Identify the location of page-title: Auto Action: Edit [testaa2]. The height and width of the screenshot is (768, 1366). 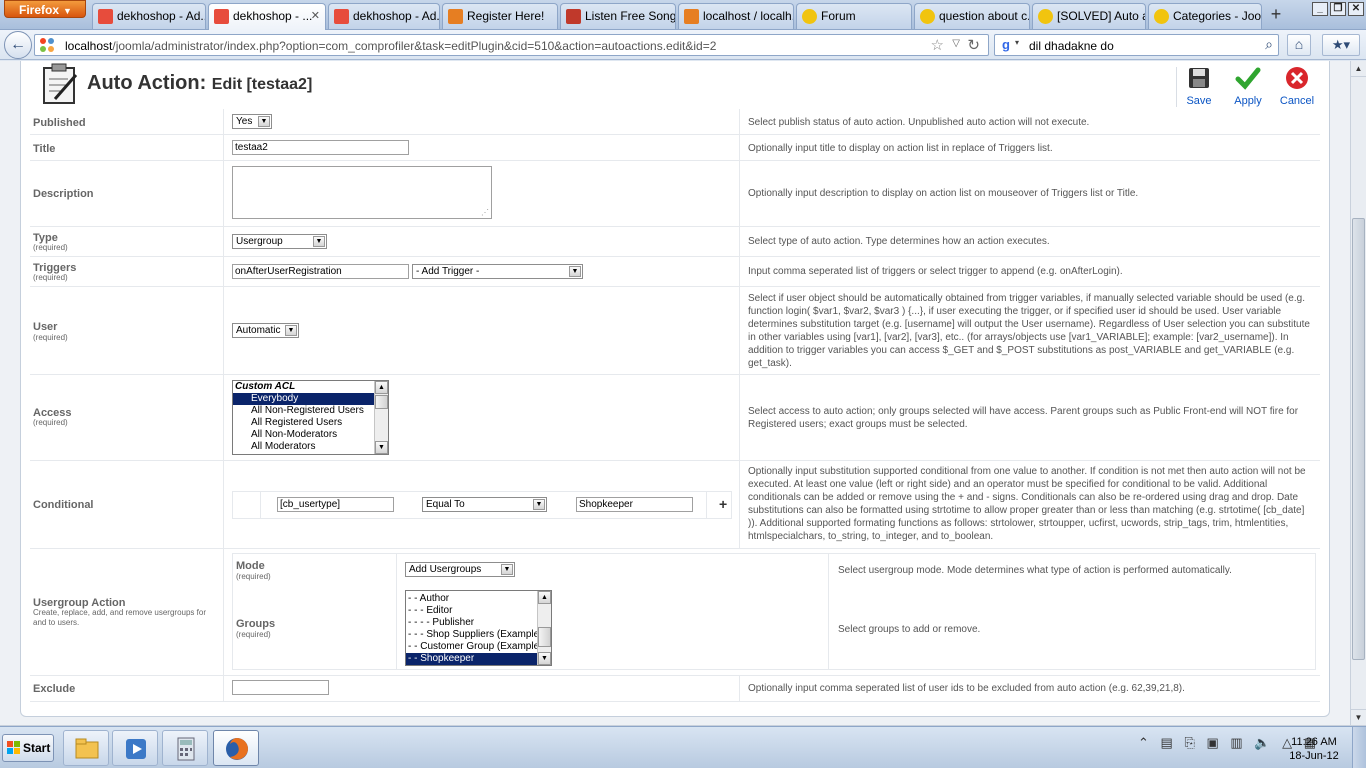
(199, 83).